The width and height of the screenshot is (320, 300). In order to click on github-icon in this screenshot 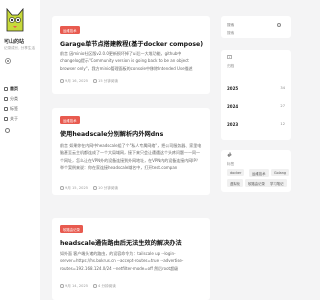, I will do `click(8, 61)`.